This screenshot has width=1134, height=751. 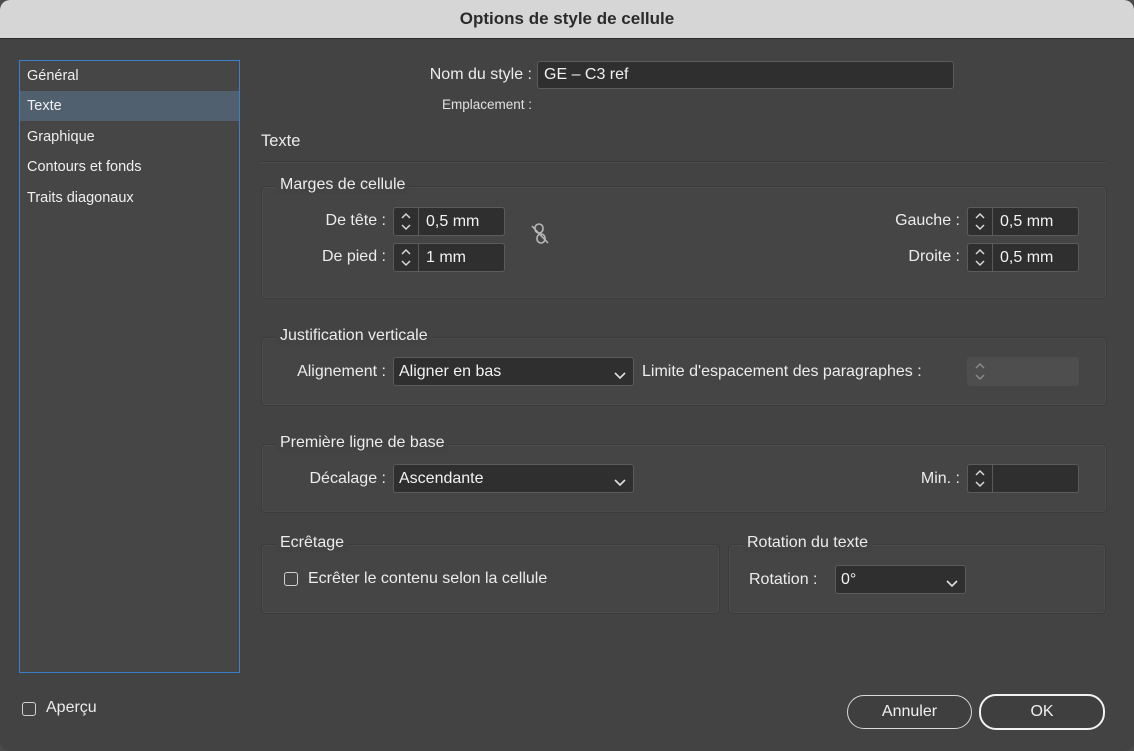 What do you see at coordinates (129, 198) in the screenshot?
I see `sidebar-item-diagonal-lines: Traits diagonaux` at bounding box center [129, 198].